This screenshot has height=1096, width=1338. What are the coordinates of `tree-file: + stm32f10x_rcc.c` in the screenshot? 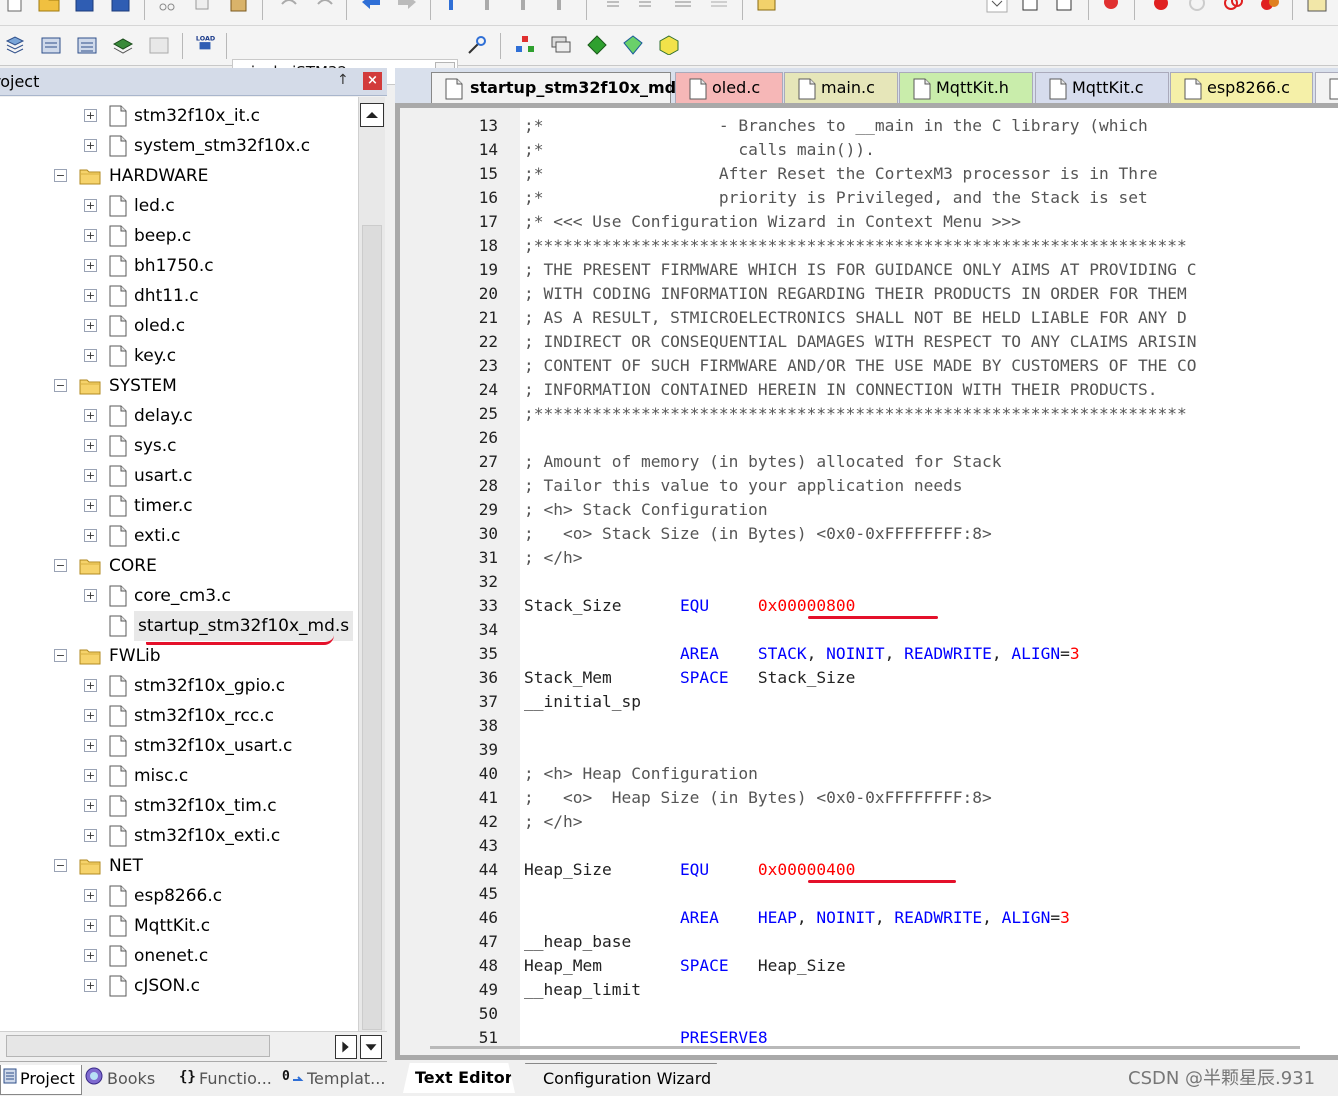 It's located at (179, 716).